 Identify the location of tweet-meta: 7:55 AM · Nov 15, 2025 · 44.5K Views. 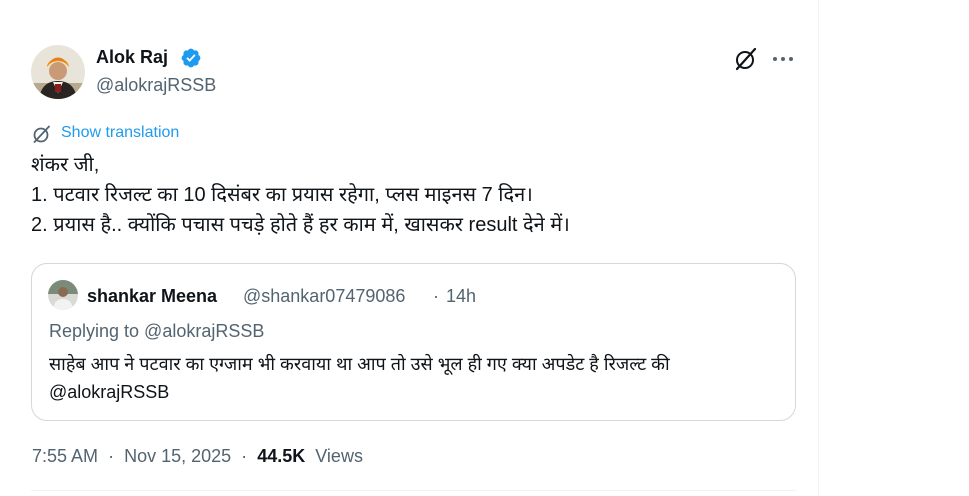
(197, 456).